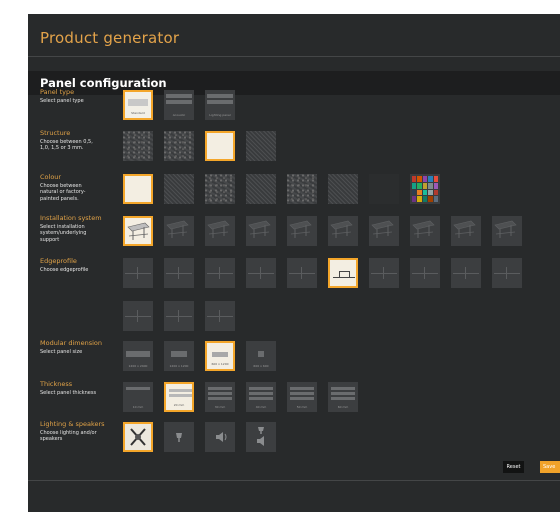 The image size is (560, 526). What do you see at coordinates (261, 397) in the screenshot?
I see `thickness-option: 40 mm` at bounding box center [261, 397].